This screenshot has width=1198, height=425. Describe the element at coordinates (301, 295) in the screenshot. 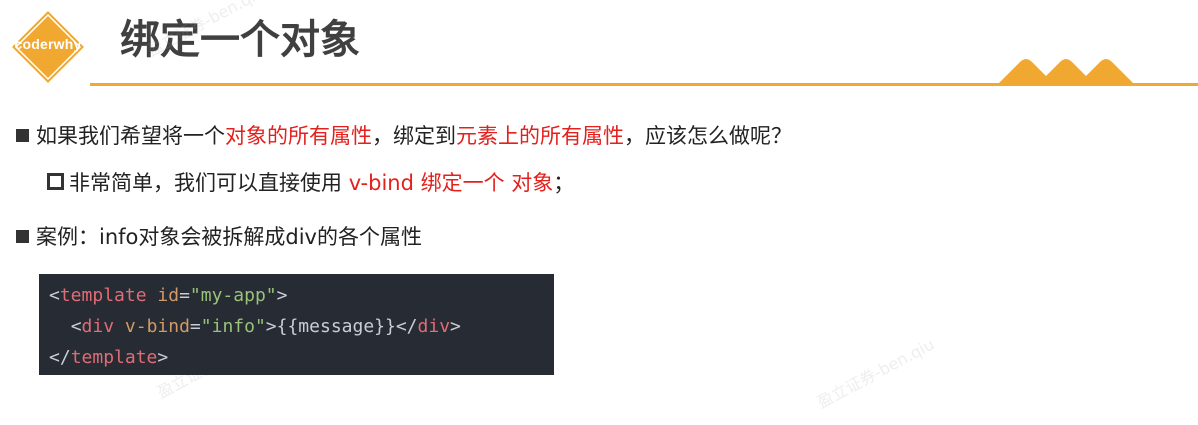

I see `code-line: <template id="my-app">` at that location.